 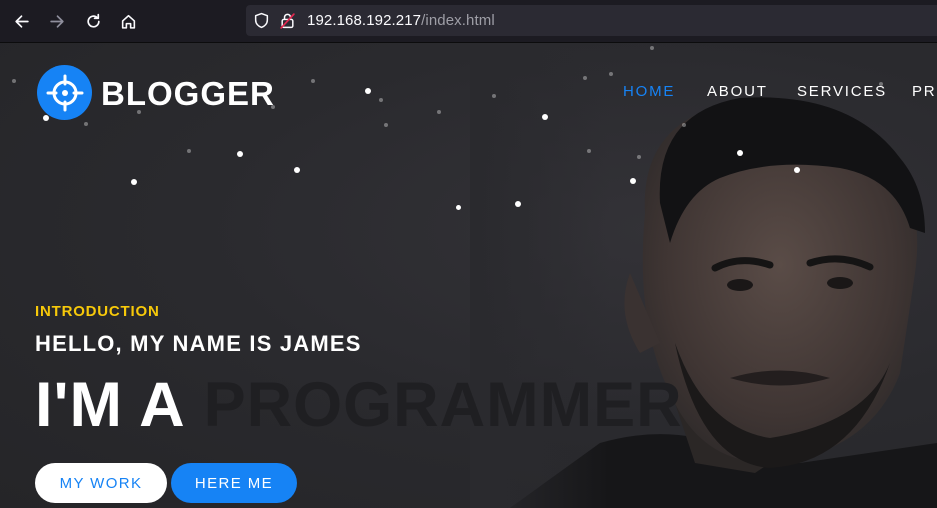 I want to click on shield-icon, so click(x=261, y=20).